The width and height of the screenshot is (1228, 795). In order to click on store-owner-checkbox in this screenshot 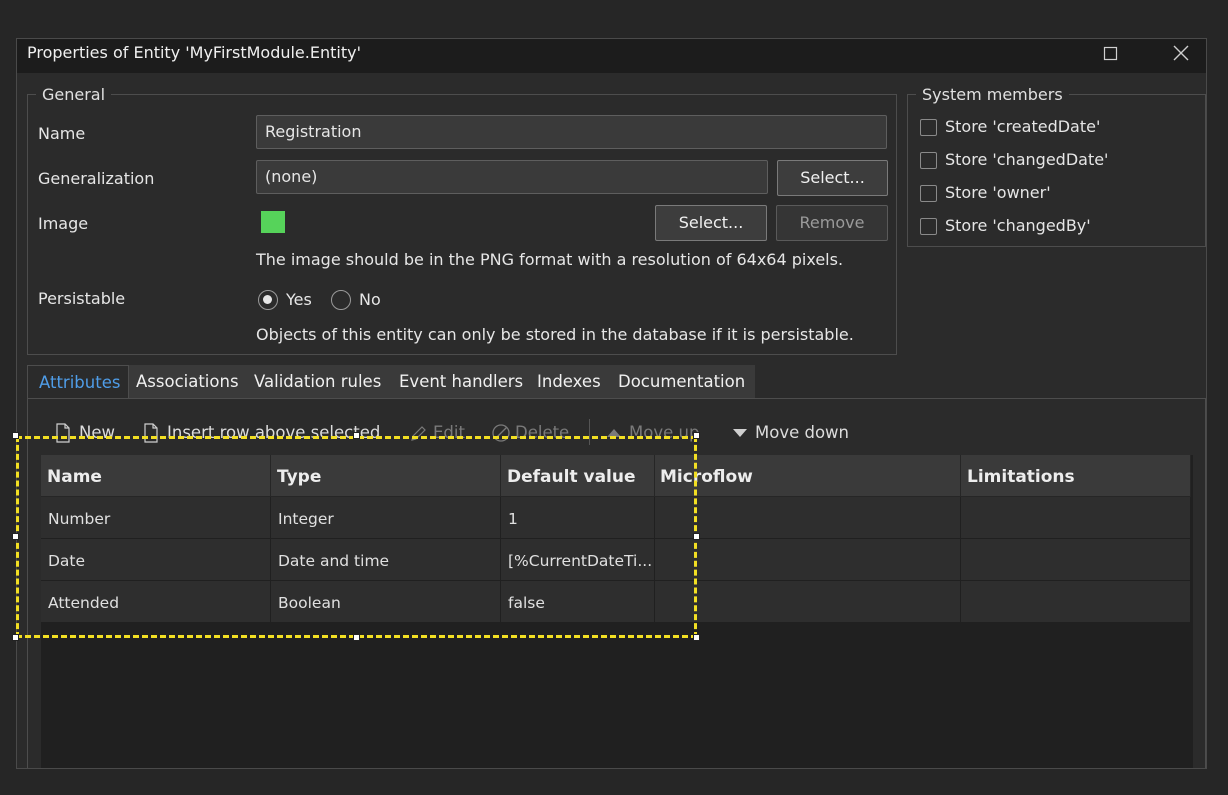, I will do `click(928, 193)`.